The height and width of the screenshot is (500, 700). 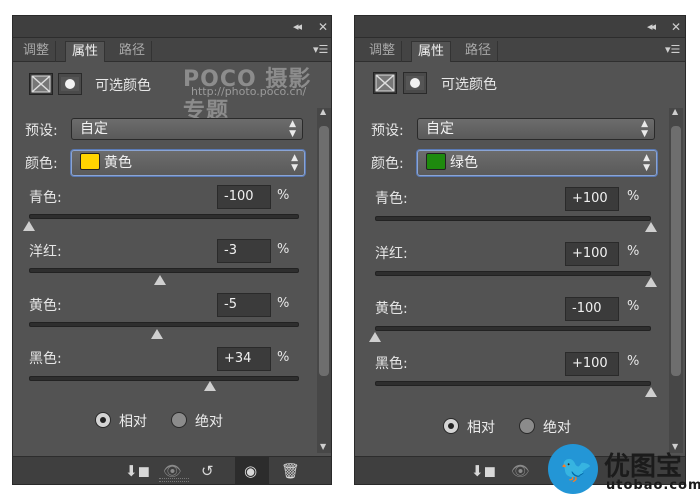 I want to click on yellow-value-field: -100, so click(x=592, y=309).